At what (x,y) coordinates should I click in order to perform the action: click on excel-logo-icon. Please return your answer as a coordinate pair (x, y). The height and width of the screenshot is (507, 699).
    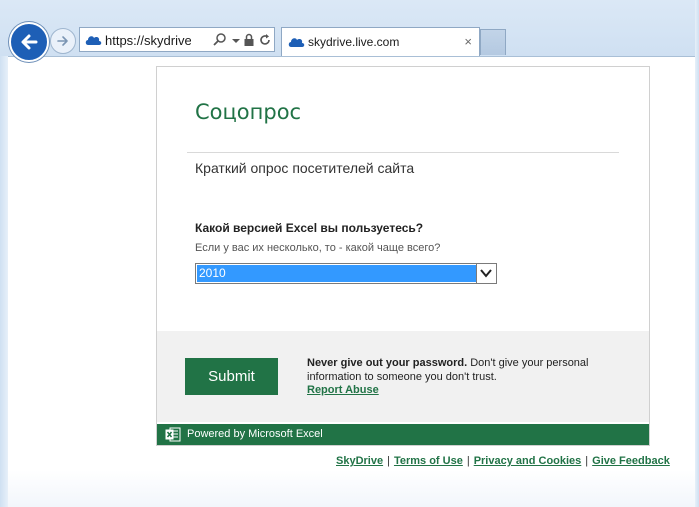
    Looking at the image, I should click on (173, 434).